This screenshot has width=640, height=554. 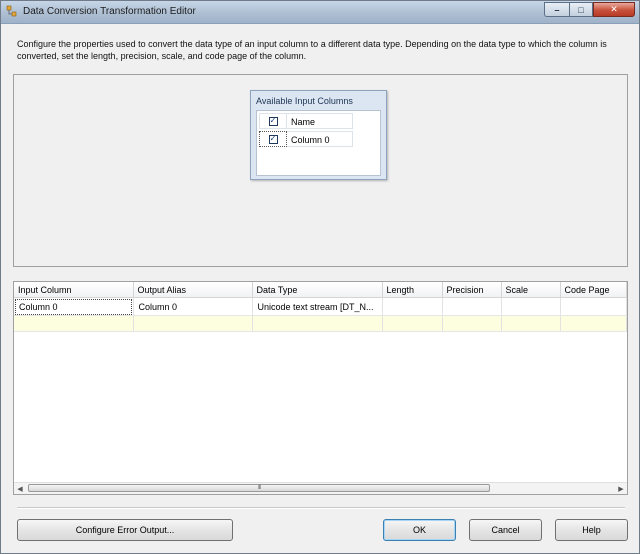 I want to click on window-title: Data Conversion Transformation Editor, so click(x=109, y=11).